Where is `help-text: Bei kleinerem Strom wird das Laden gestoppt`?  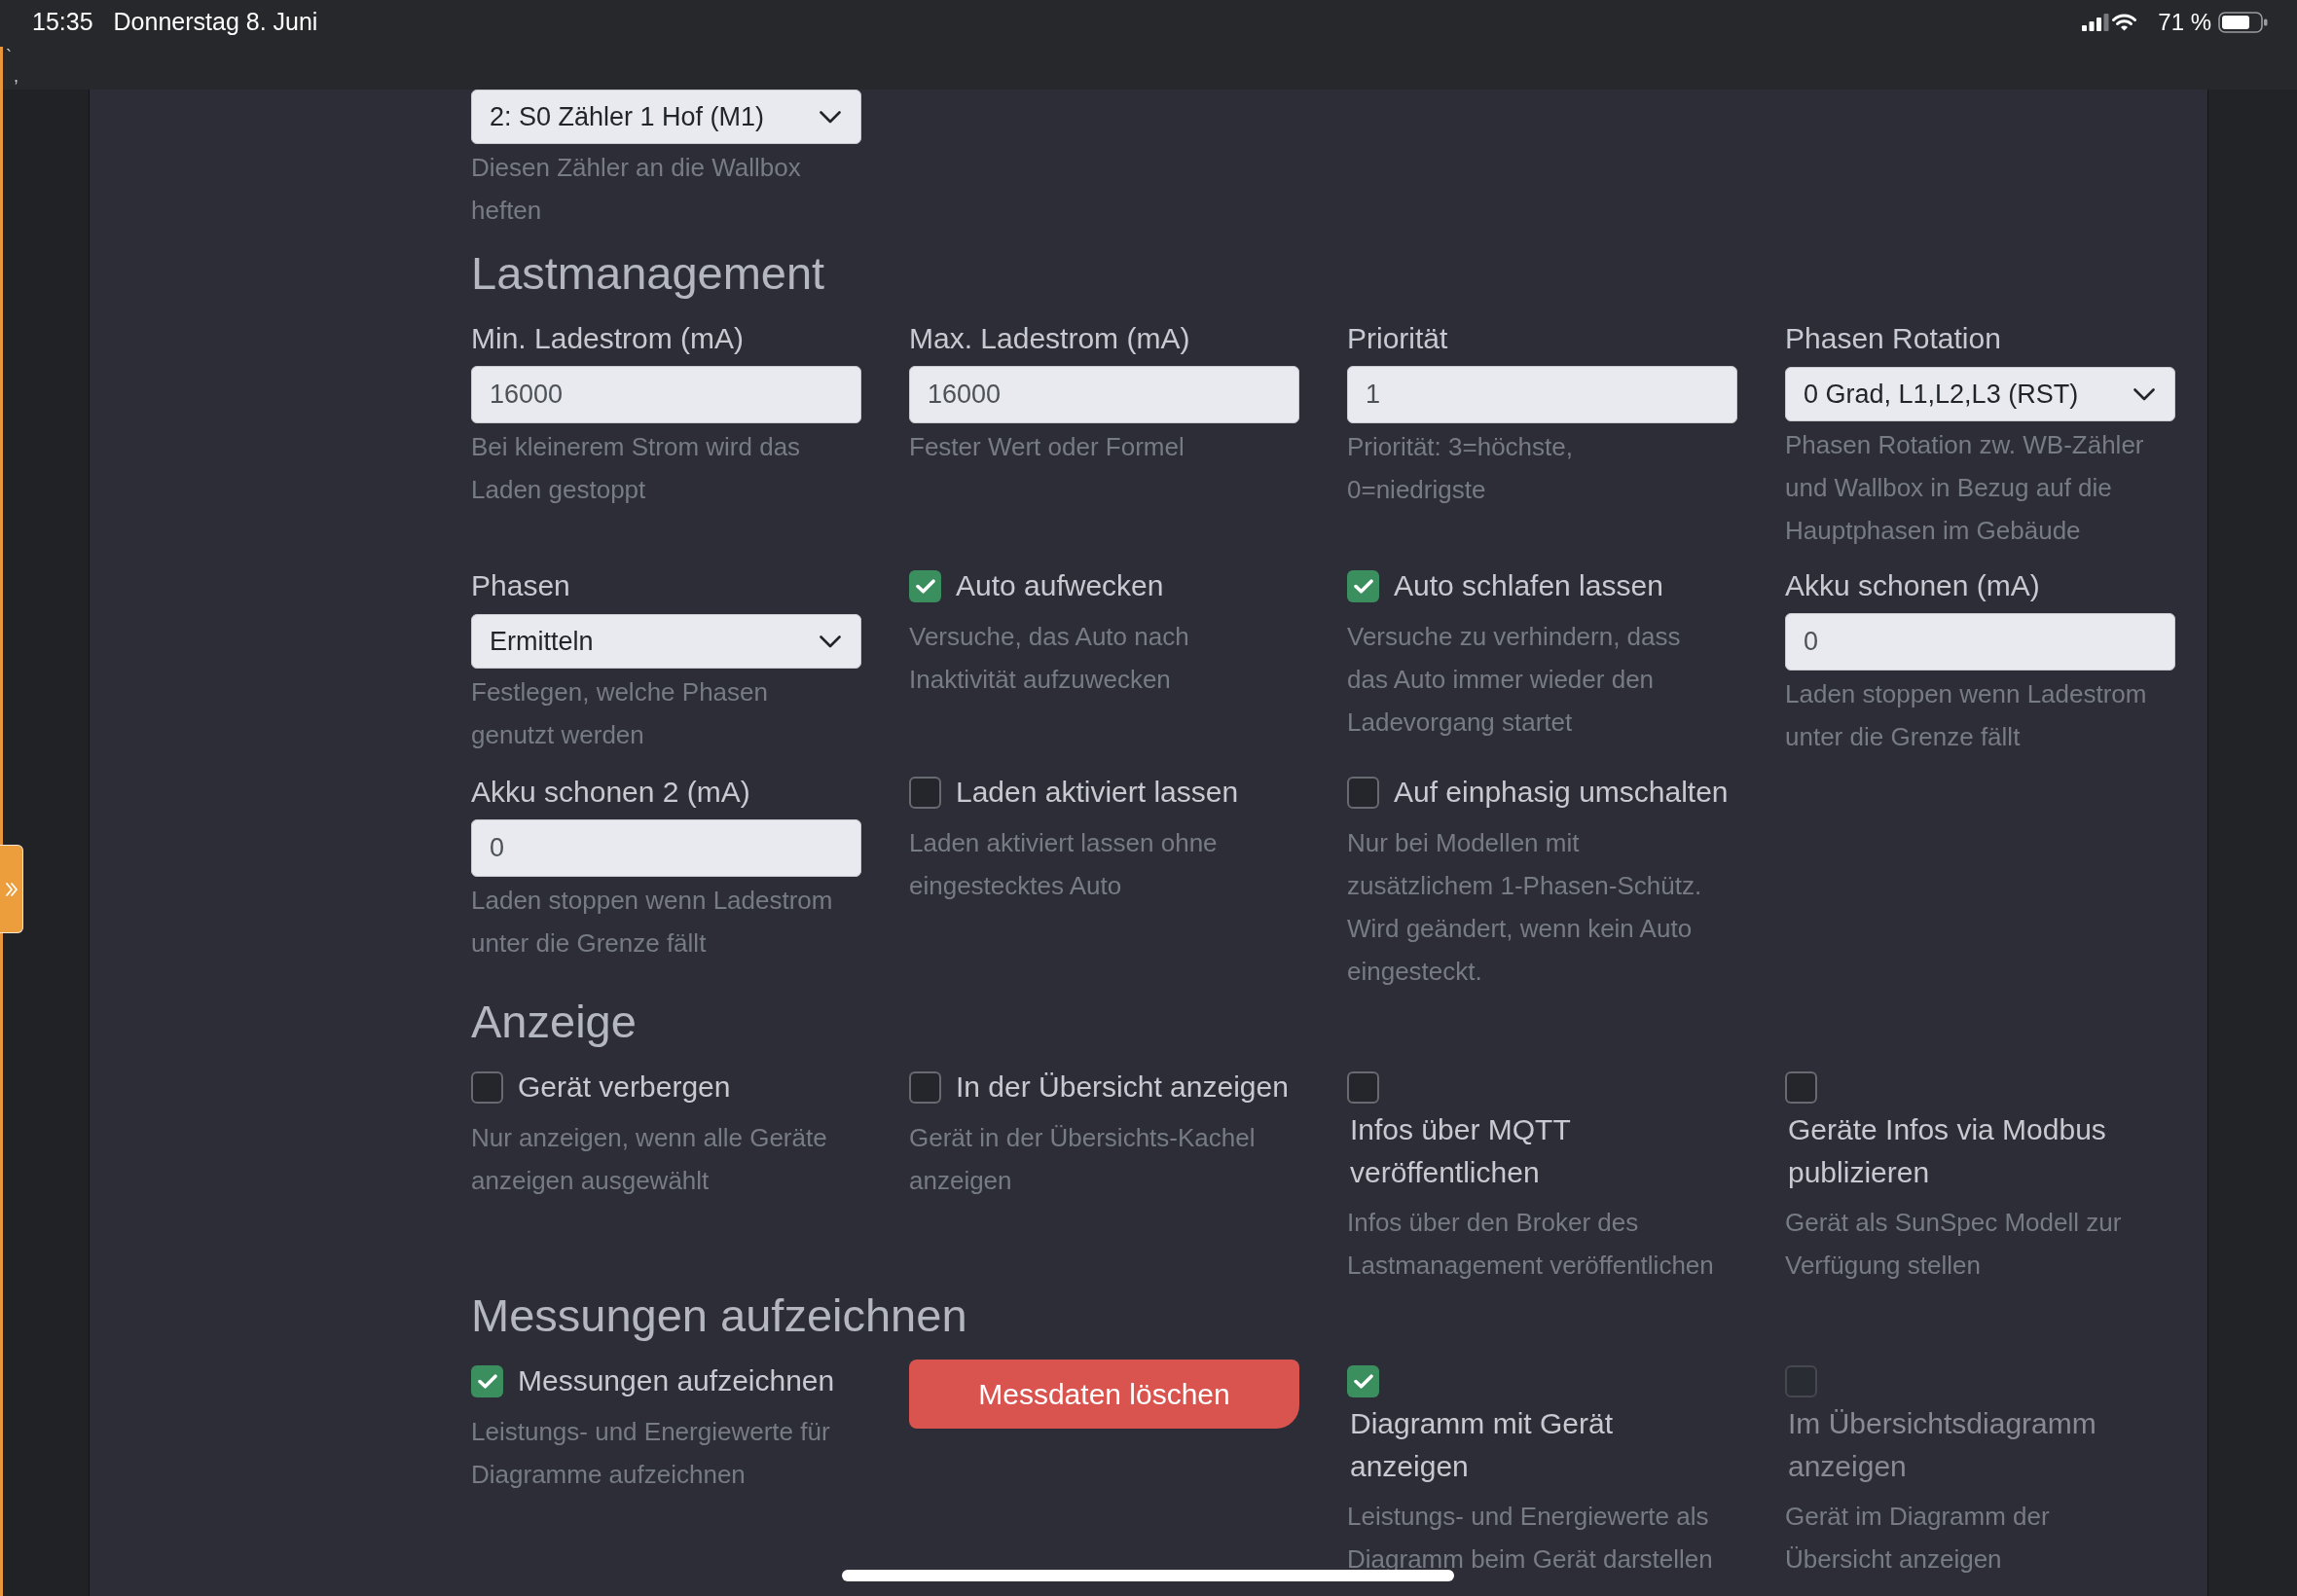
help-text: Bei kleinerem Strom wird das Laden gestoppt is located at coordinates (636, 468).